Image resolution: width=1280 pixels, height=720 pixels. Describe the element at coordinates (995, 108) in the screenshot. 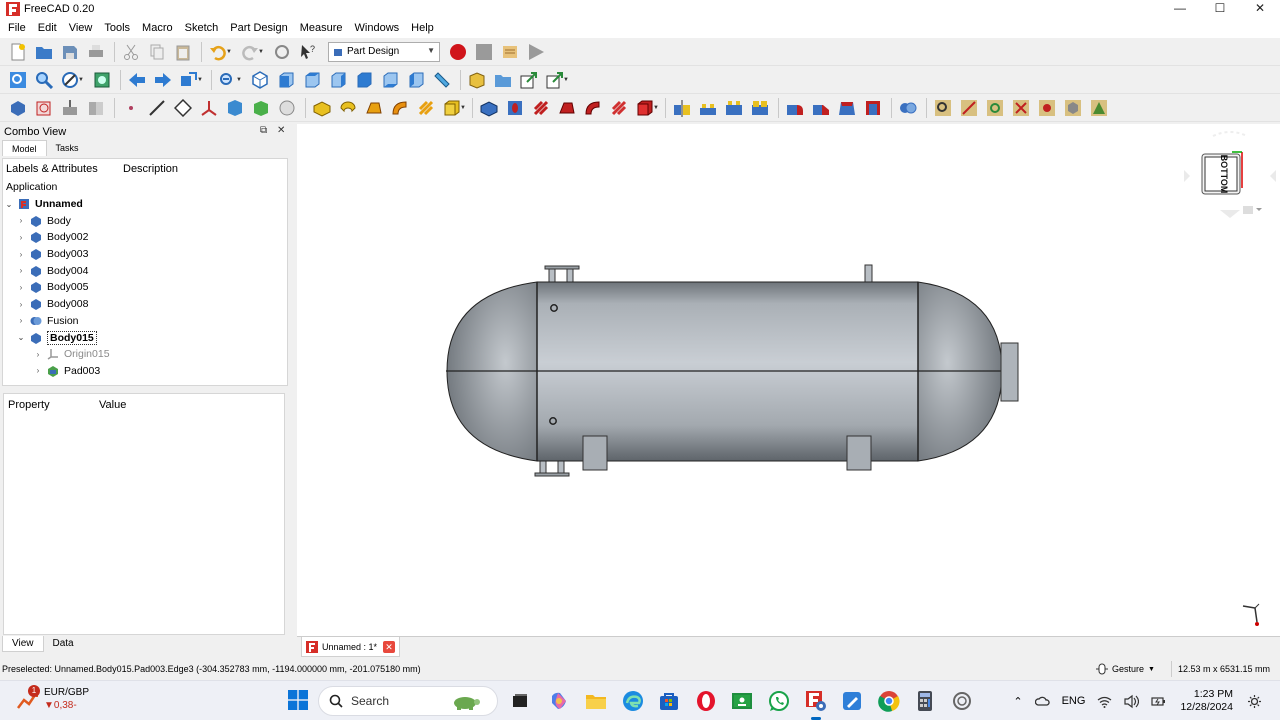

I see `measure-refresh-button` at that location.